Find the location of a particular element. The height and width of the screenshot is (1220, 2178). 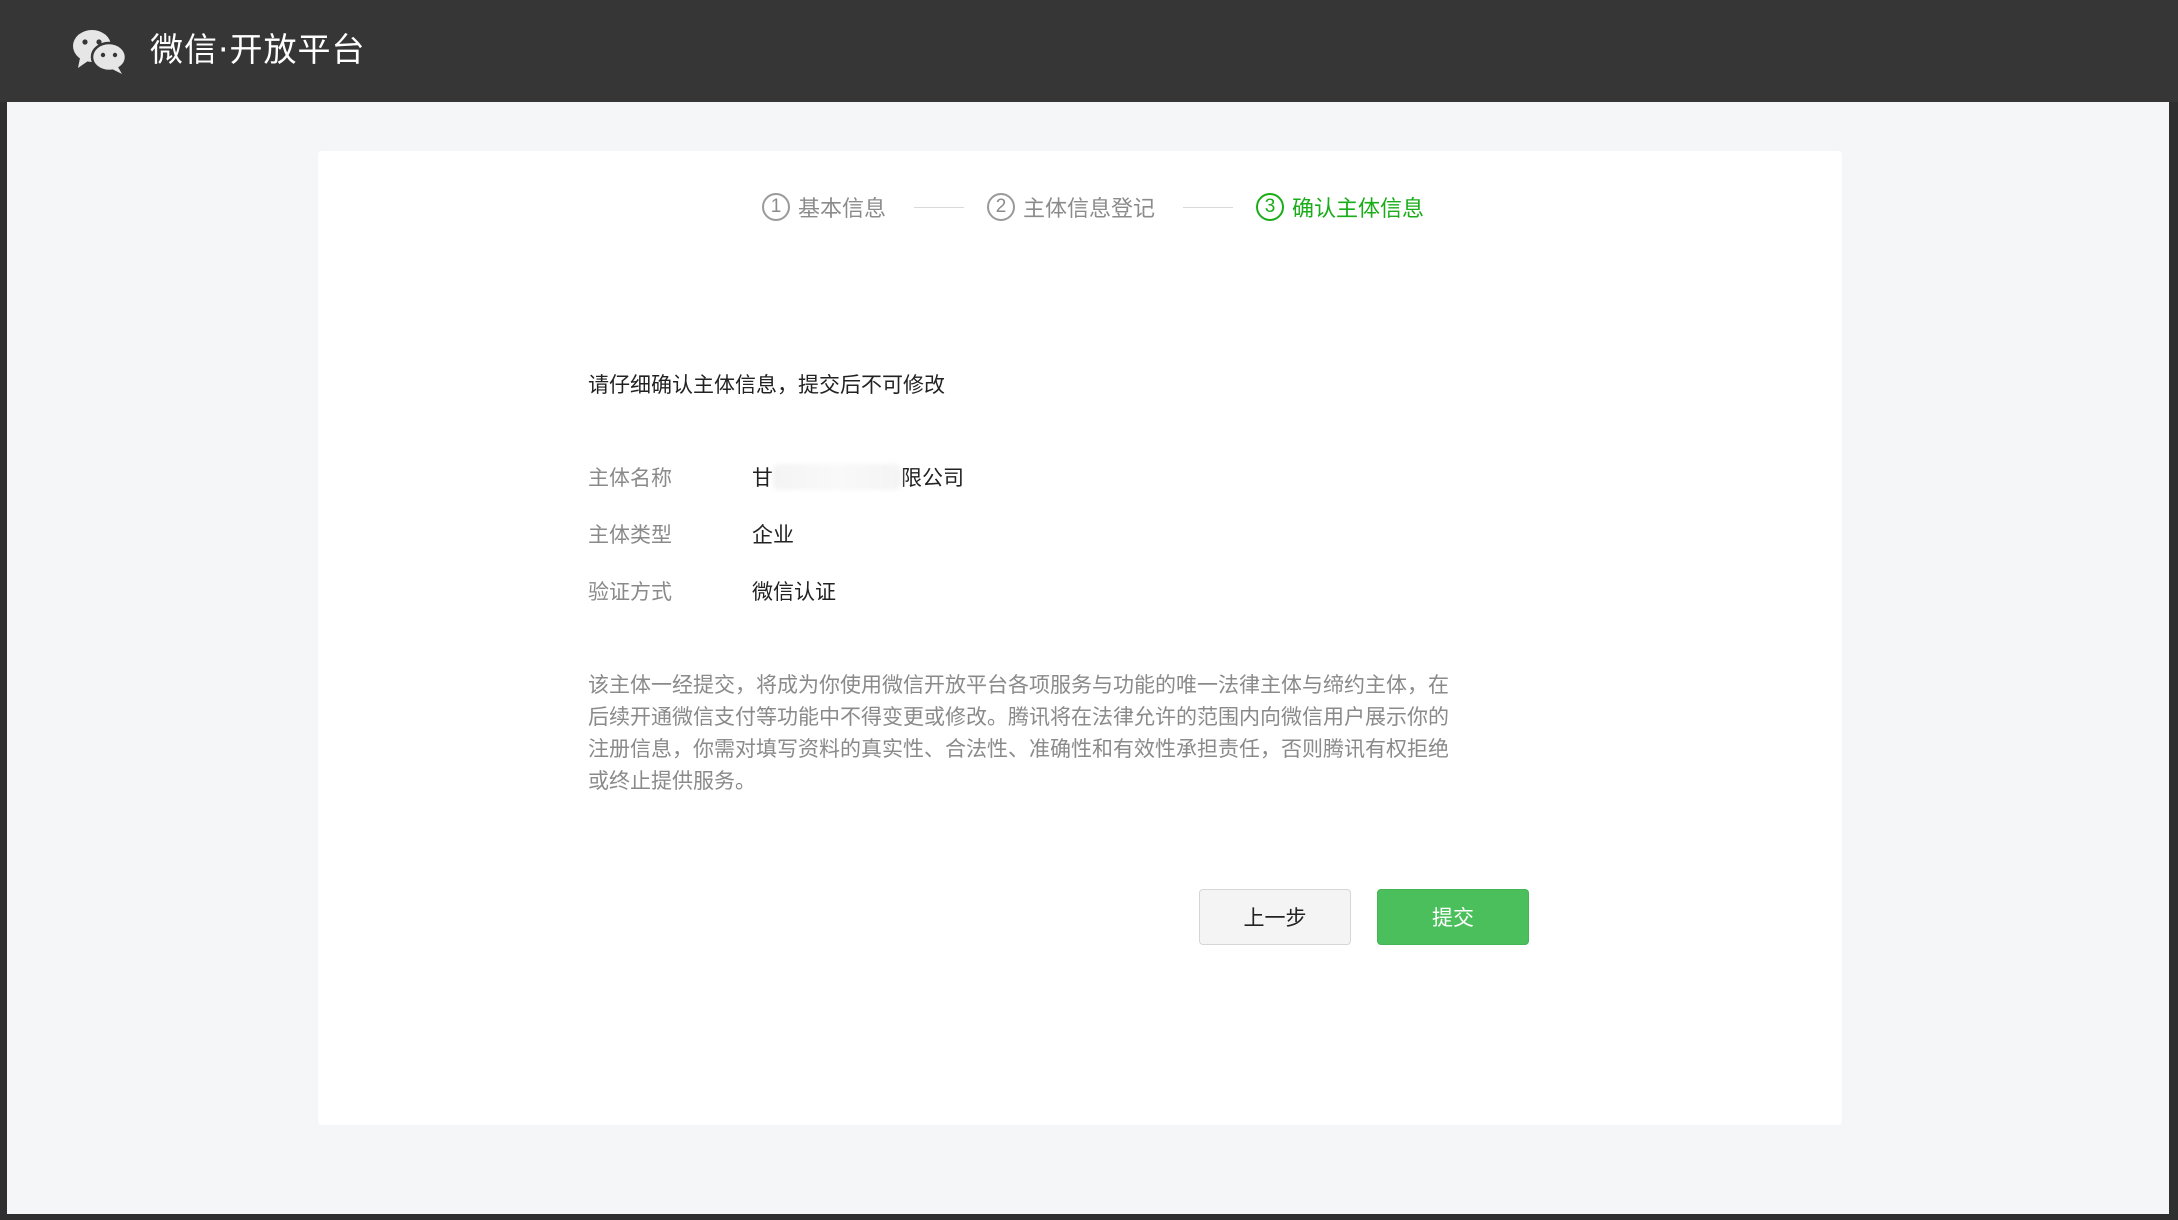

field-label: 主体类型 is located at coordinates (630, 535).